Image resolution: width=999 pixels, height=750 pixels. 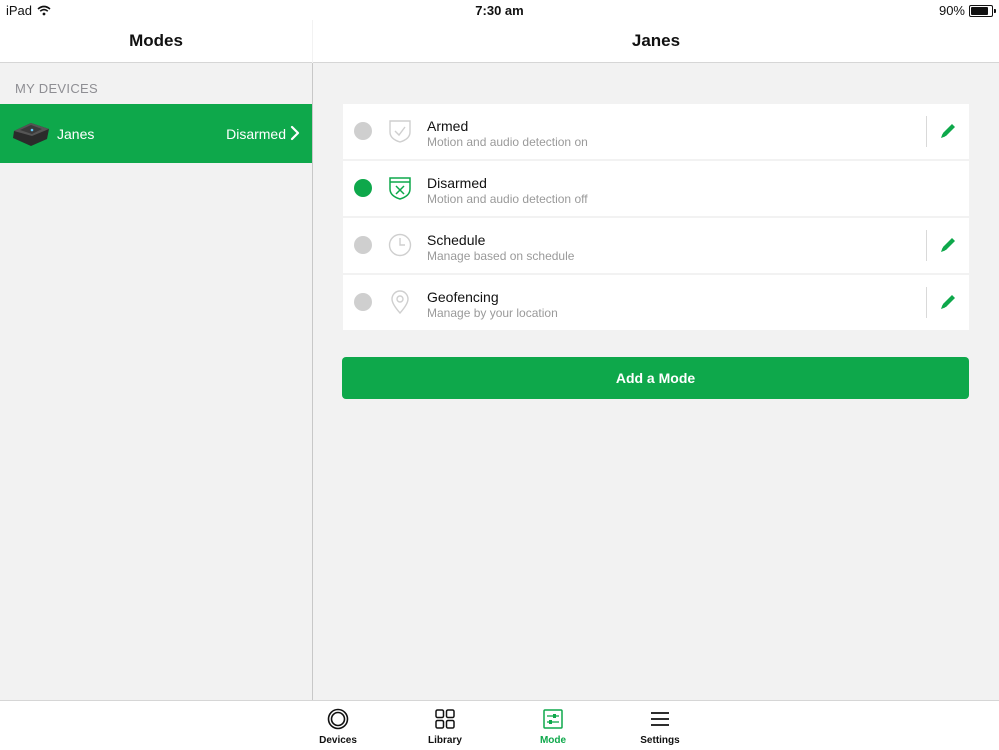 What do you see at coordinates (156, 133) in the screenshot?
I see `sidebar-item-device: Janes Disarmed` at bounding box center [156, 133].